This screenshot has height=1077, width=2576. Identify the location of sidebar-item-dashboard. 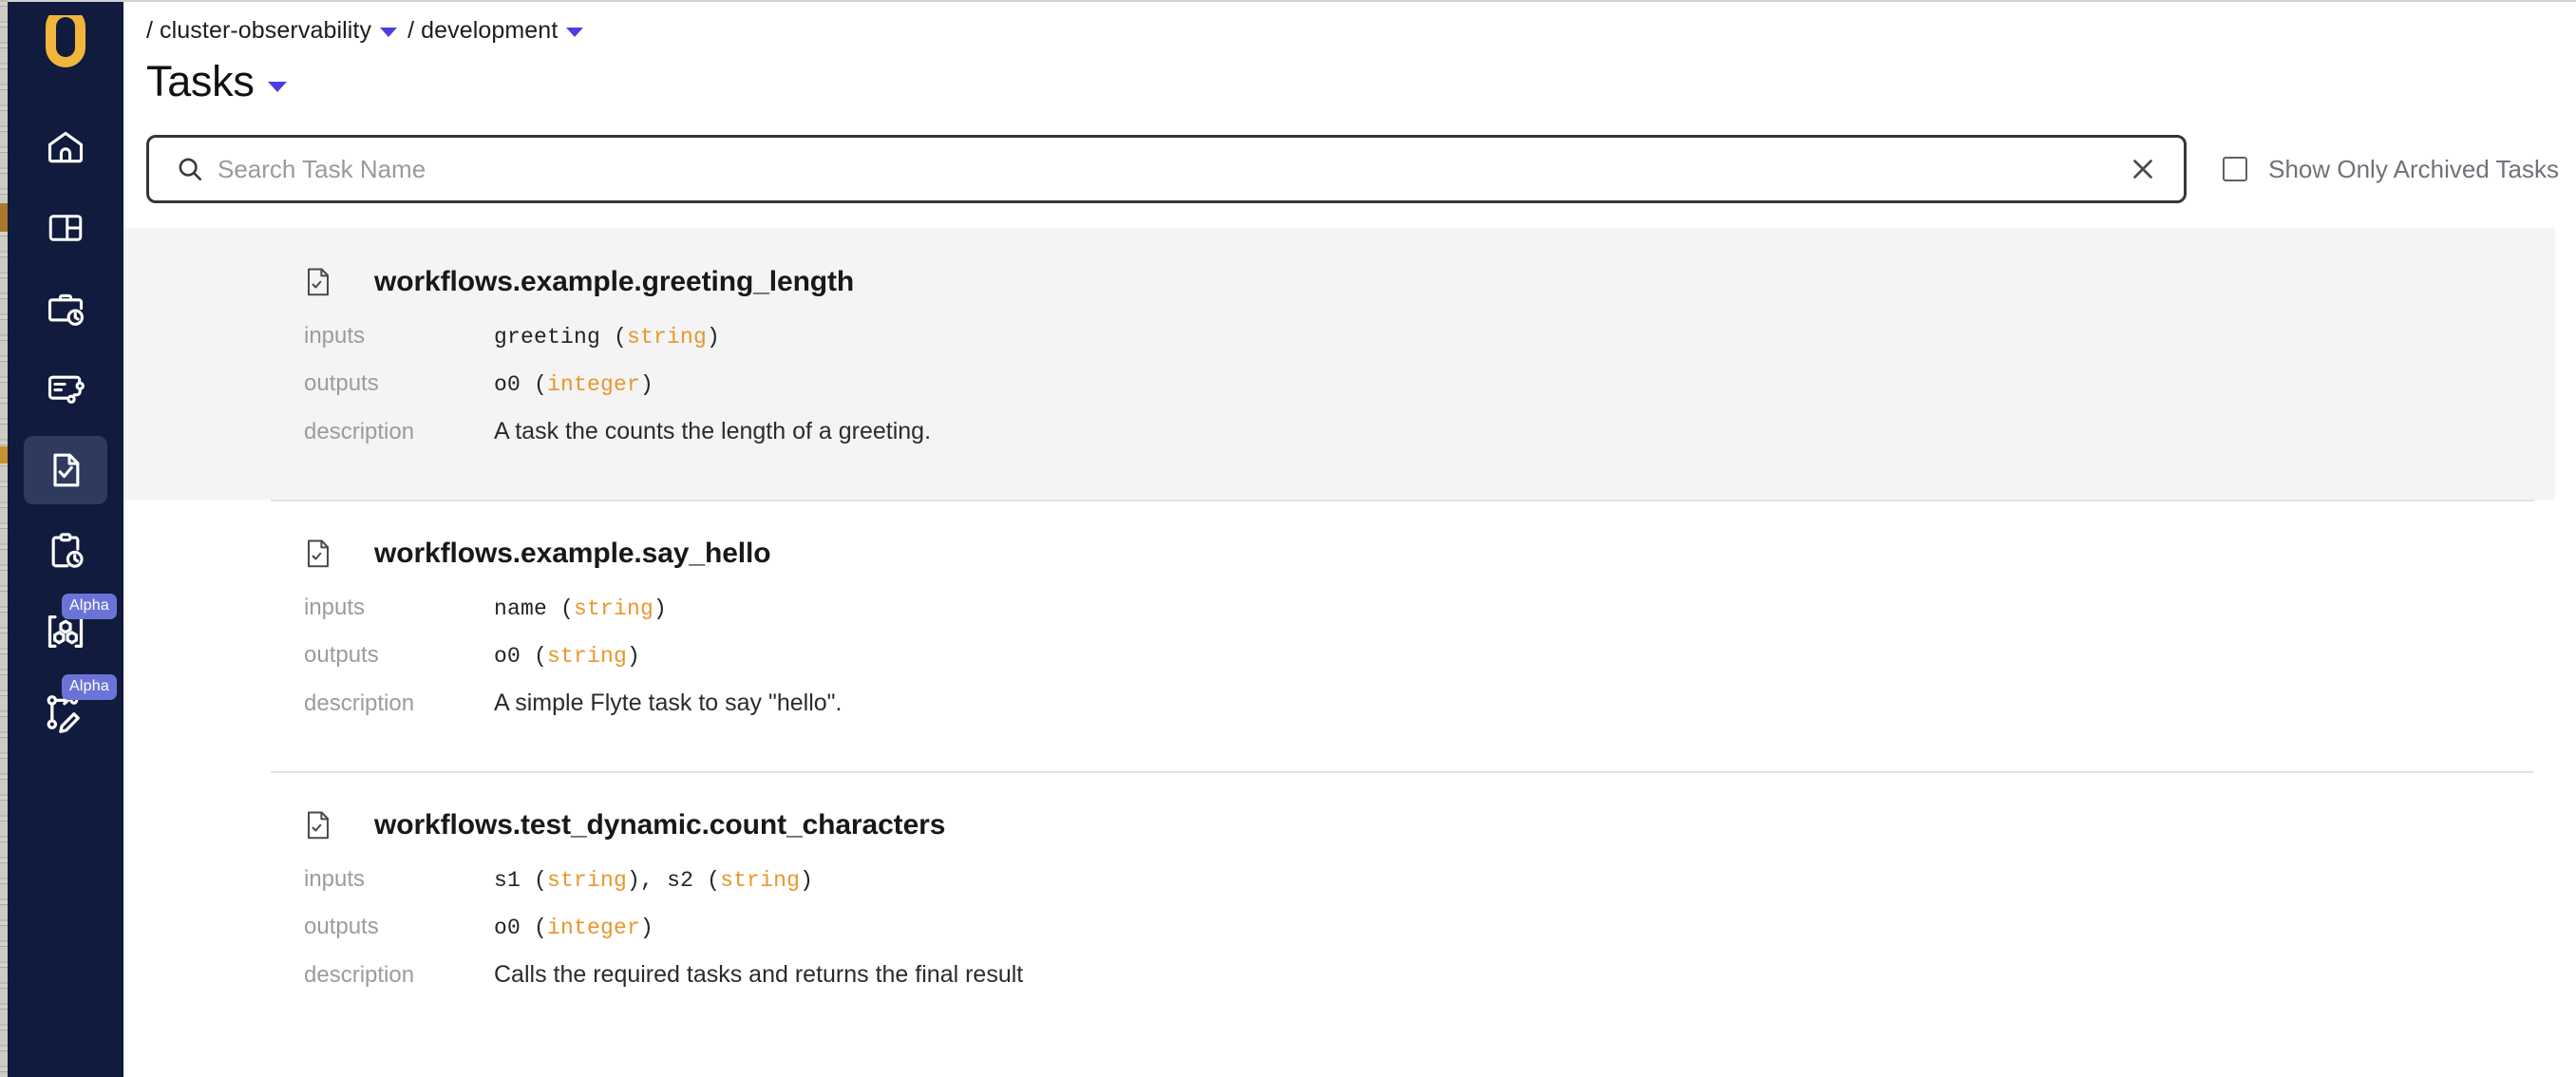
(65, 228).